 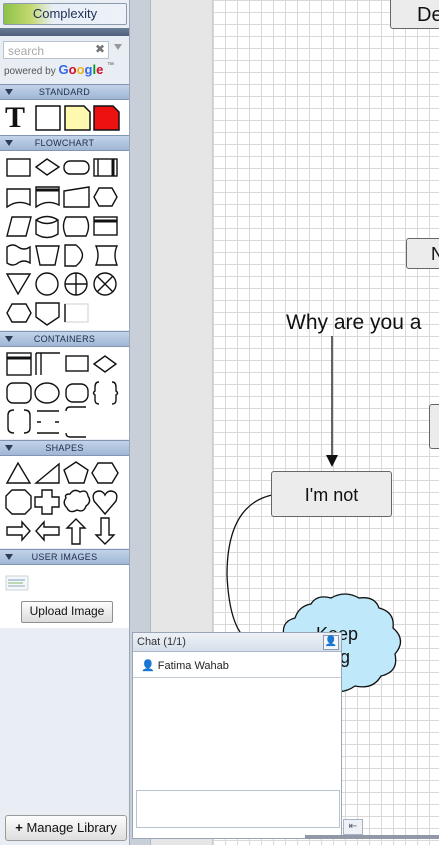 What do you see at coordinates (75, 422) in the screenshot?
I see `corner-bracket-shape-icon` at bounding box center [75, 422].